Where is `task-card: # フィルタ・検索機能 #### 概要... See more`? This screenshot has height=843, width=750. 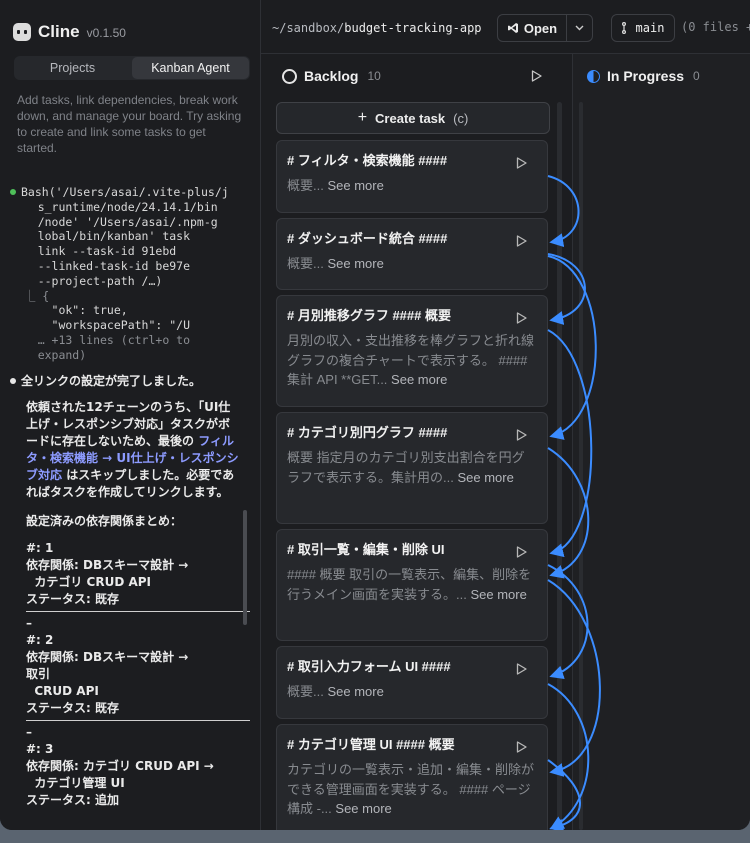 task-card: # フィルタ・検索機能 #### 概要... See more is located at coordinates (412, 176).